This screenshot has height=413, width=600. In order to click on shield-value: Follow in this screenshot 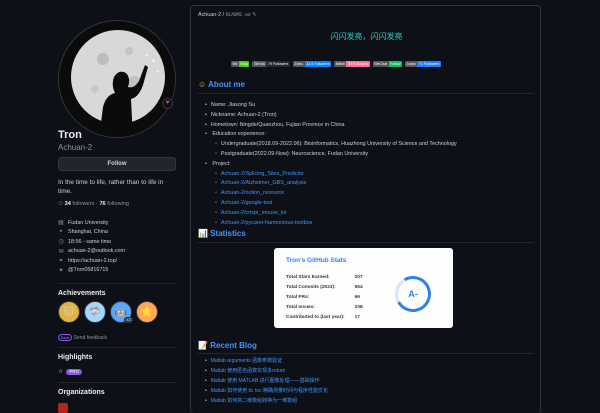, I will do `click(395, 64)`.